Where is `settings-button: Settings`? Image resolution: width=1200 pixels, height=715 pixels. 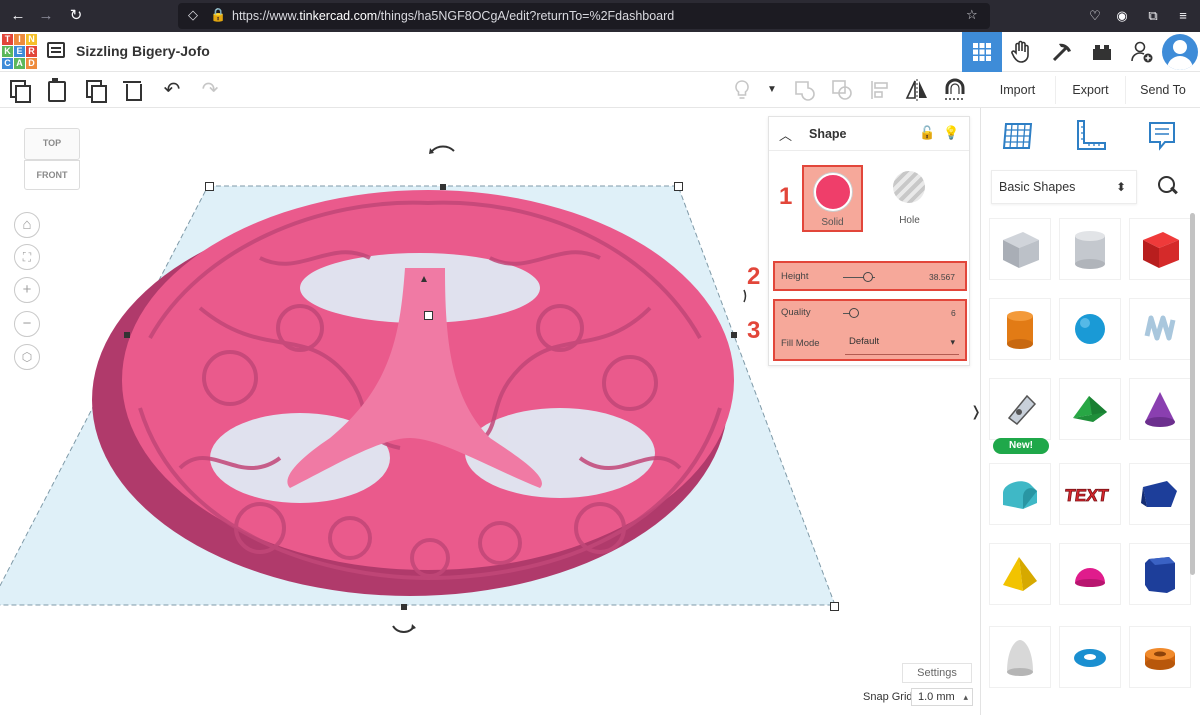
settings-button: Settings is located at coordinates (937, 673).